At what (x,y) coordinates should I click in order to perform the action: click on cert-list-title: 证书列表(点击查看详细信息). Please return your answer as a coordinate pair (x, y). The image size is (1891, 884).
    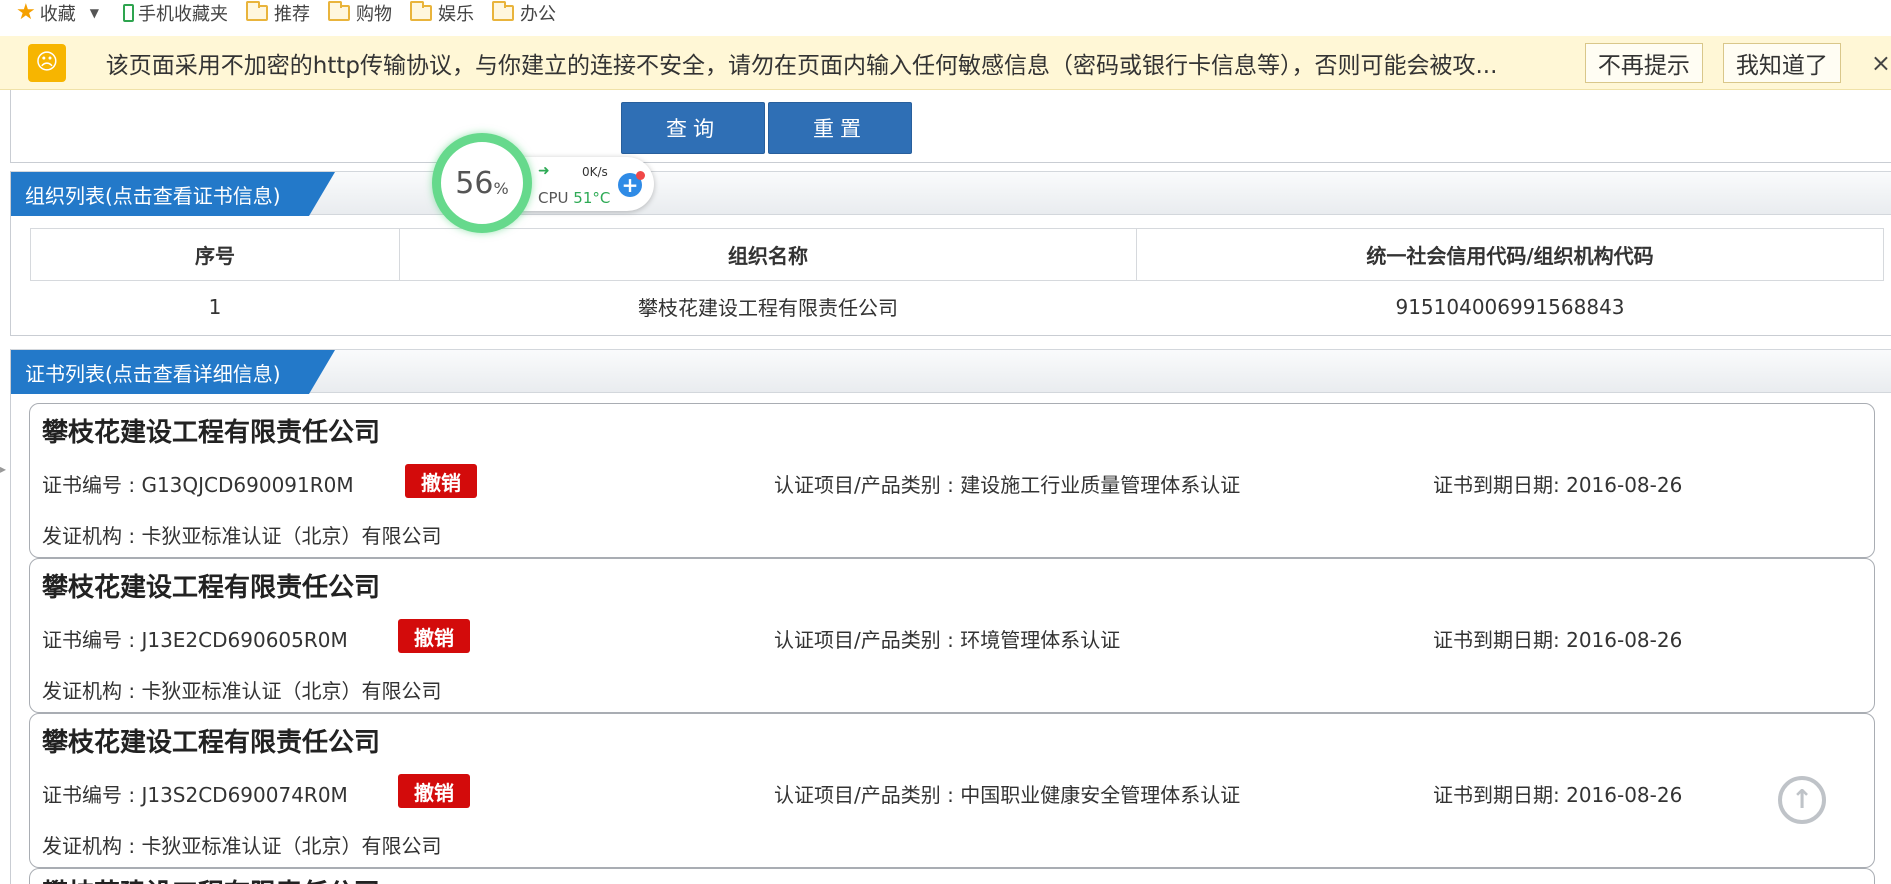
    Looking at the image, I should click on (173, 372).